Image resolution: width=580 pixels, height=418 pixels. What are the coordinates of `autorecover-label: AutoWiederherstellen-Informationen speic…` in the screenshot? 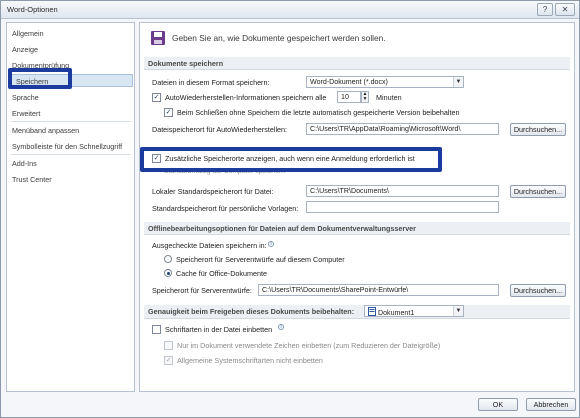 It's located at (246, 97).